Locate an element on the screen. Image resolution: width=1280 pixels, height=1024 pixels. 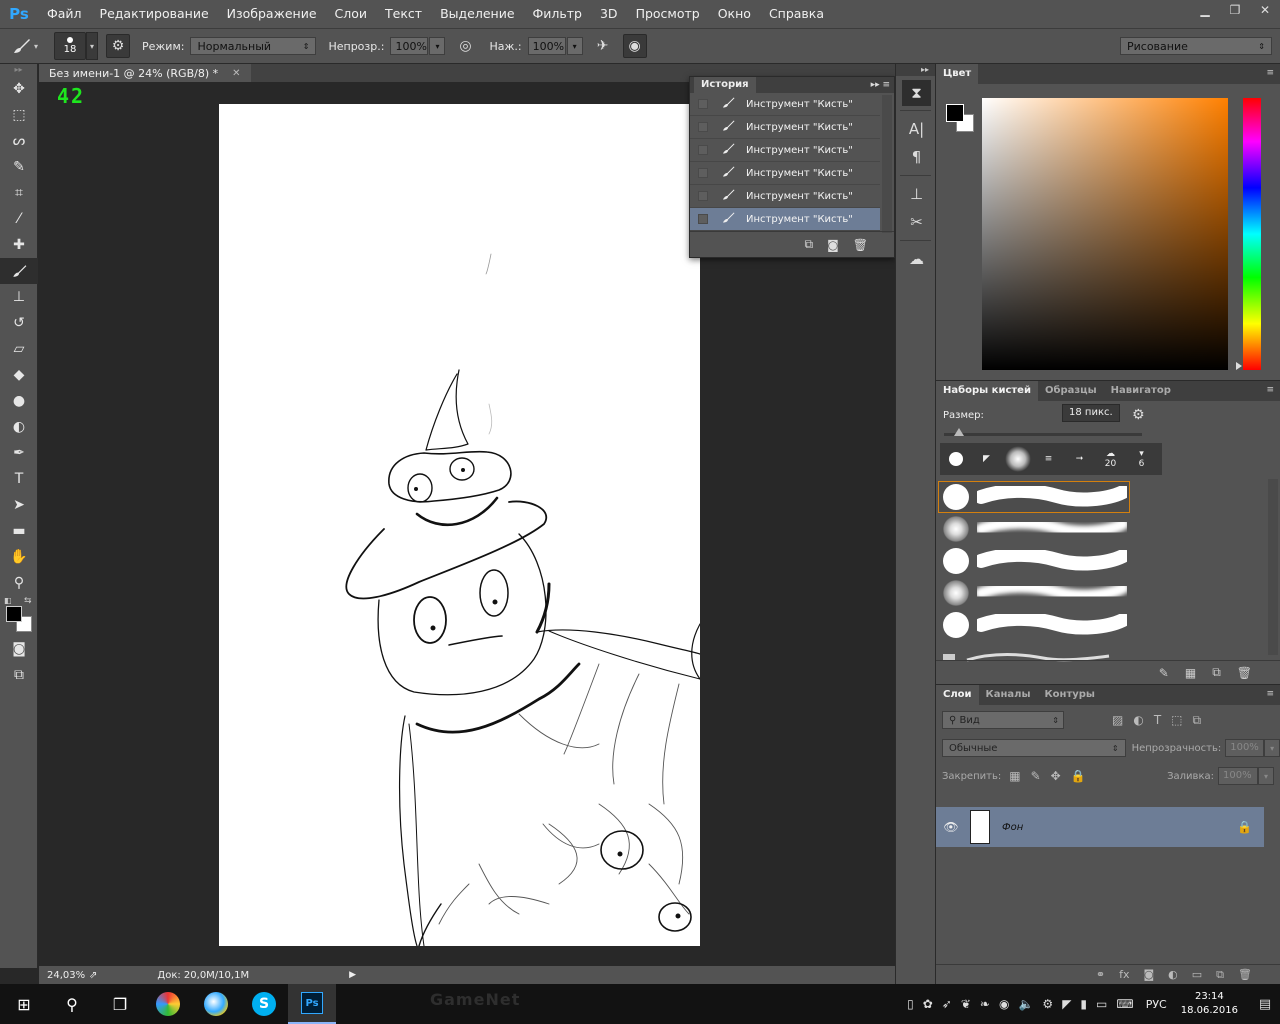
pen-tool-icon: ✒ is located at coordinates (19, 453).